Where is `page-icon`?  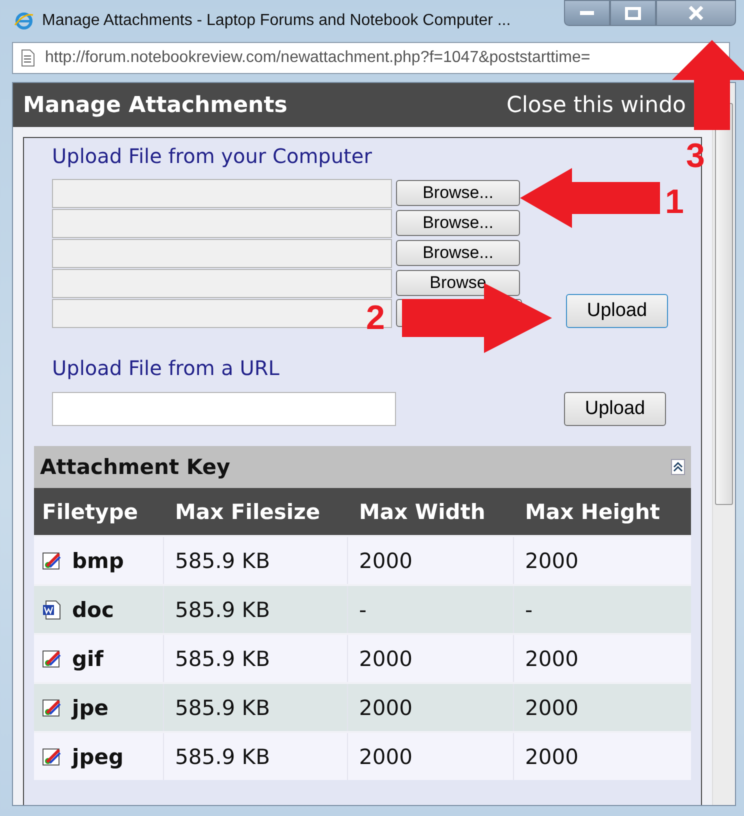
page-icon is located at coordinates (28, 58).